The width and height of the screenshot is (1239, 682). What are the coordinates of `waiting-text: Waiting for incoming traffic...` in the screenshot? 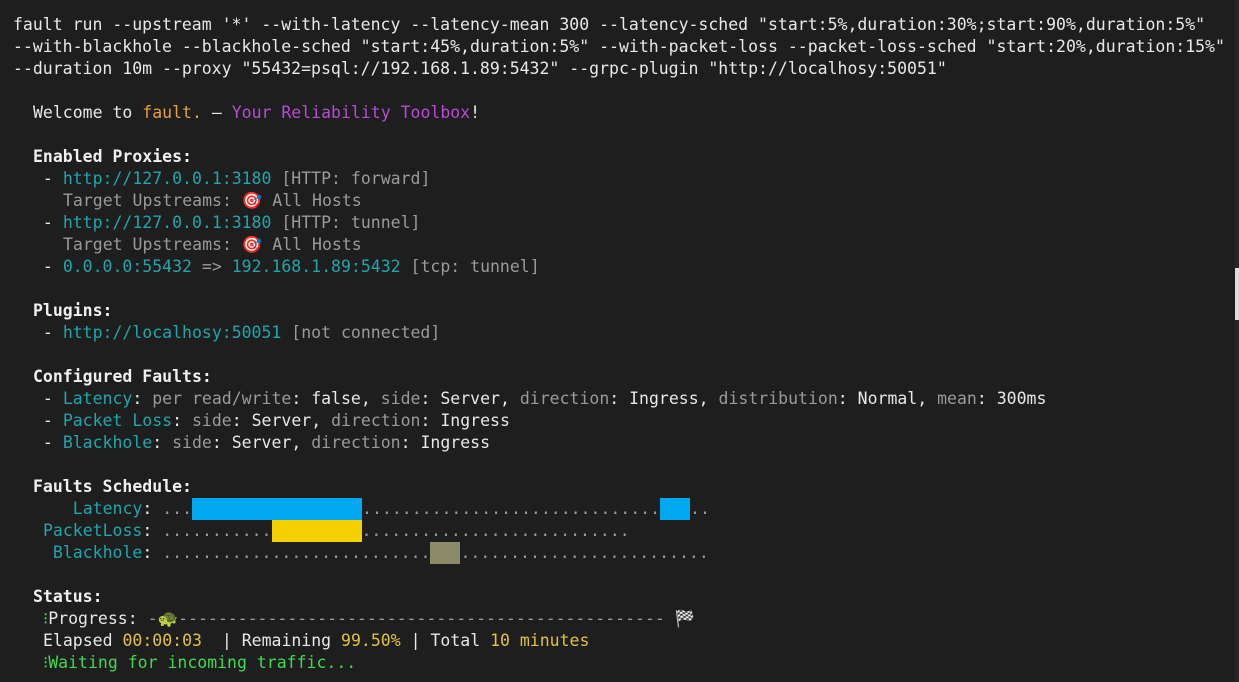 It's located at (202, 662).